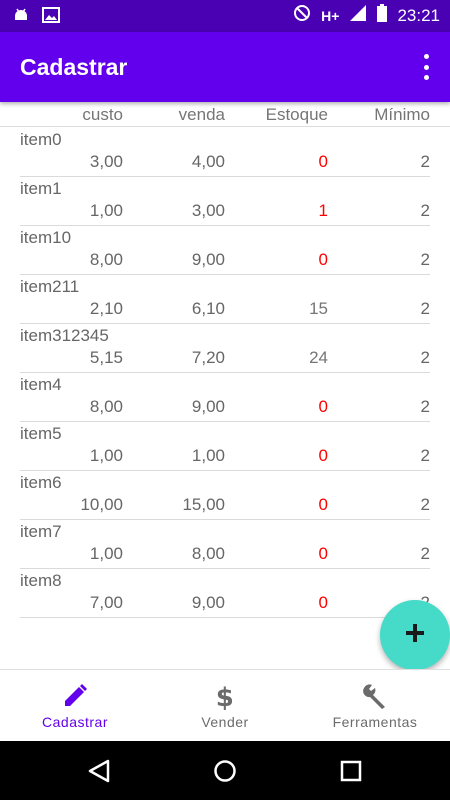  Describe the element at coordinates (382, 15) in the screenshot. I see `battery-icon` at that location.